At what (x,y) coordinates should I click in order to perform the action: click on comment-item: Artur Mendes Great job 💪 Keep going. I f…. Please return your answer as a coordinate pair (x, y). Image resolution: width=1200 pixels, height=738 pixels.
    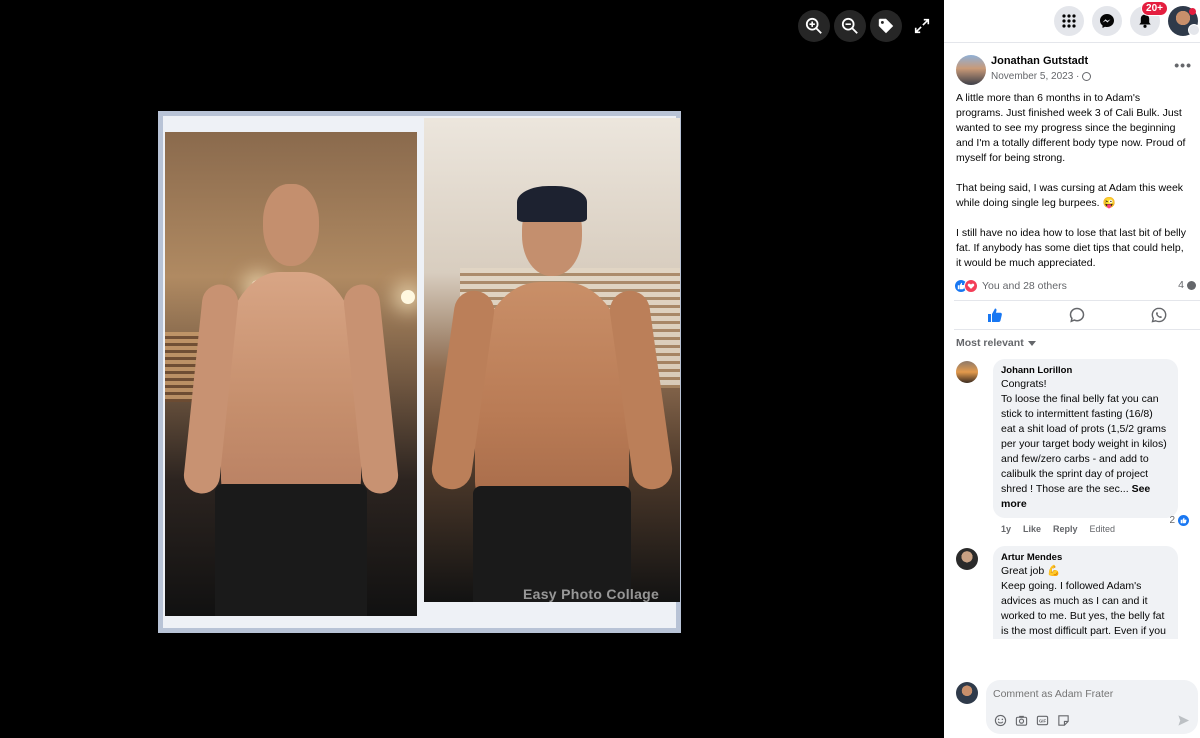
    Looking at the image, I should click on (1072, 592).